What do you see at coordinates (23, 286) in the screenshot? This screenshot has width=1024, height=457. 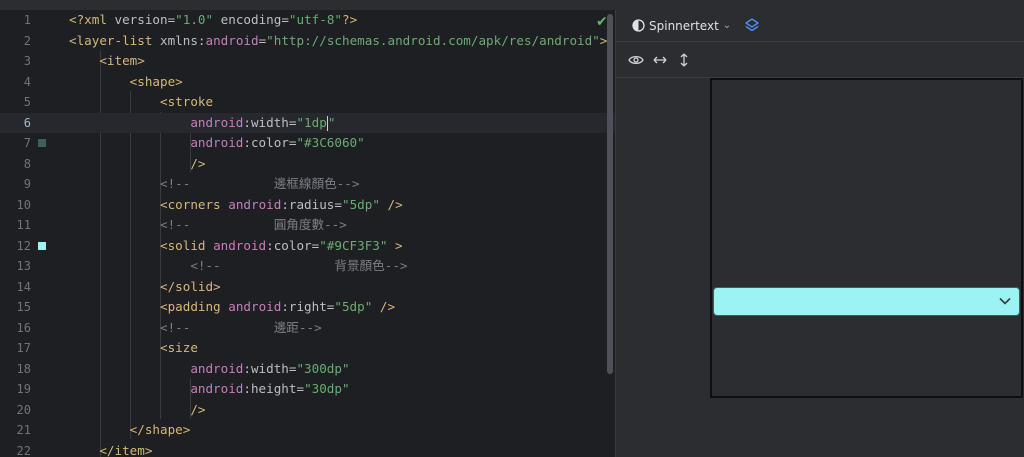 I see `line-number: 14` at bounding box center [23, 286].